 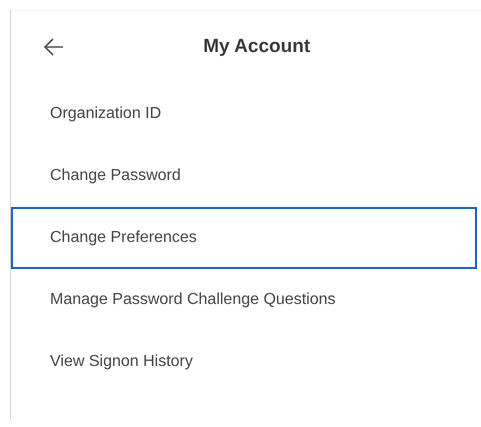 I want to click on menu-item: Manage Password Challenge Questions, so click(x=244, y=300).